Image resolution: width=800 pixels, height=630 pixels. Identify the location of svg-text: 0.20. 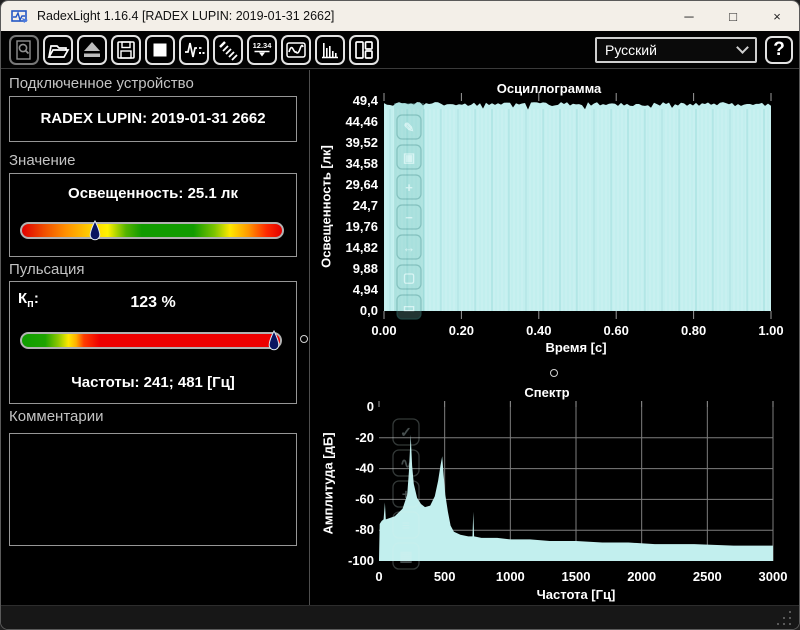
(461, 330).